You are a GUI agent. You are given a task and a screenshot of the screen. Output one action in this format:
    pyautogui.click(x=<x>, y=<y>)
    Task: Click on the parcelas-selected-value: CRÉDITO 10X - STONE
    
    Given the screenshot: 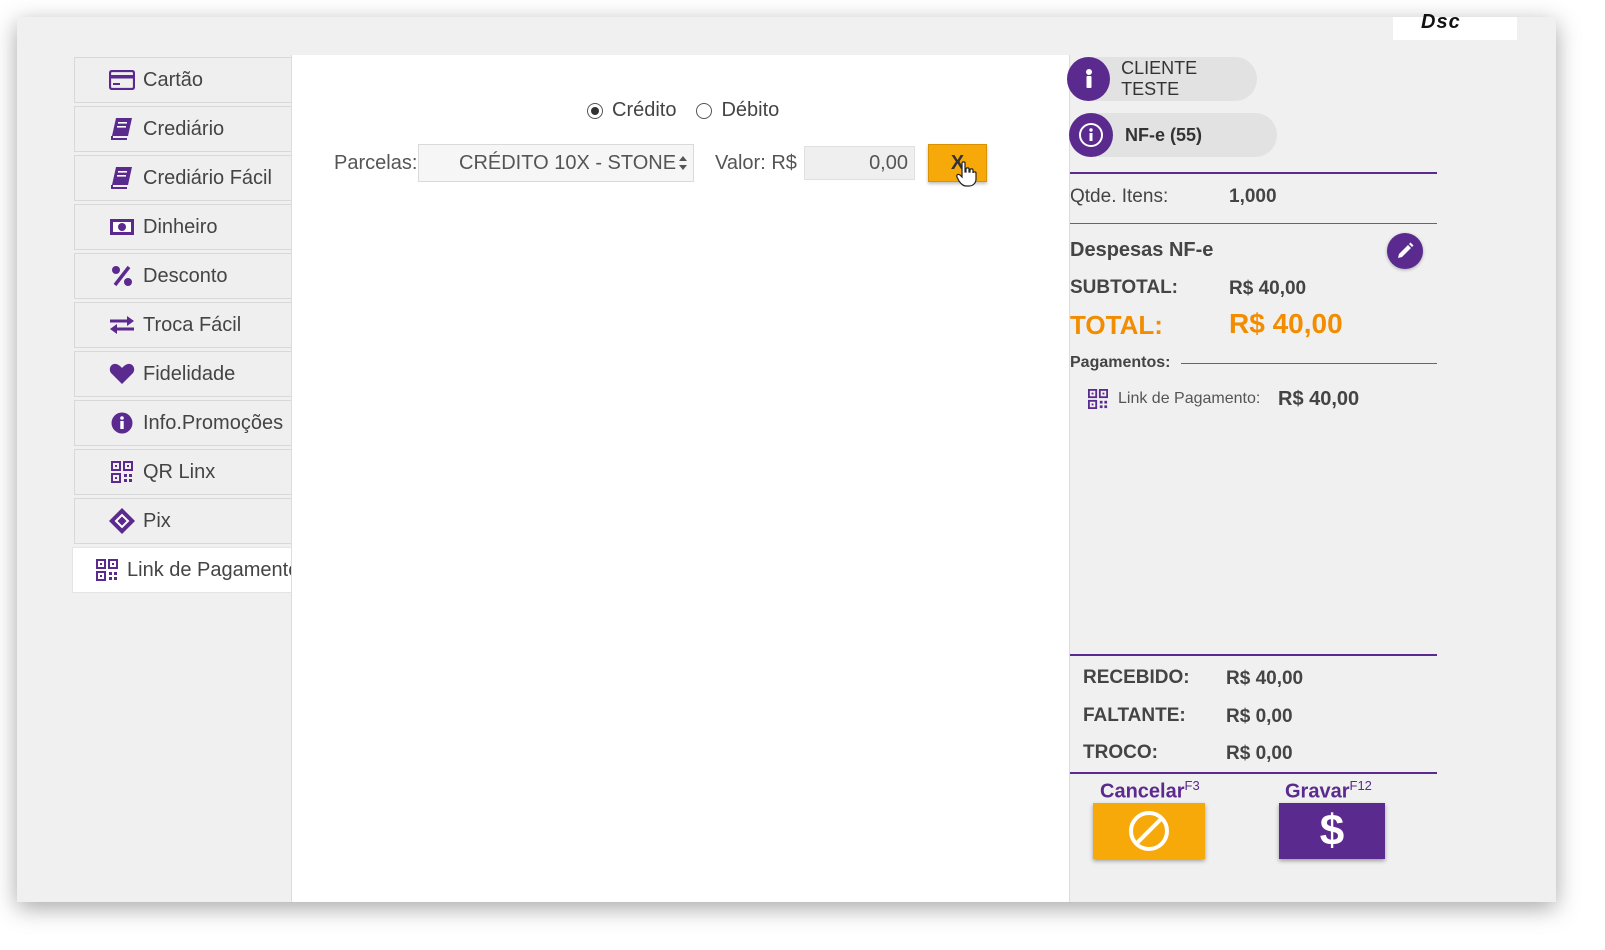 What is the action you would take?
    pyautogui.click(x=568, y=162)
    